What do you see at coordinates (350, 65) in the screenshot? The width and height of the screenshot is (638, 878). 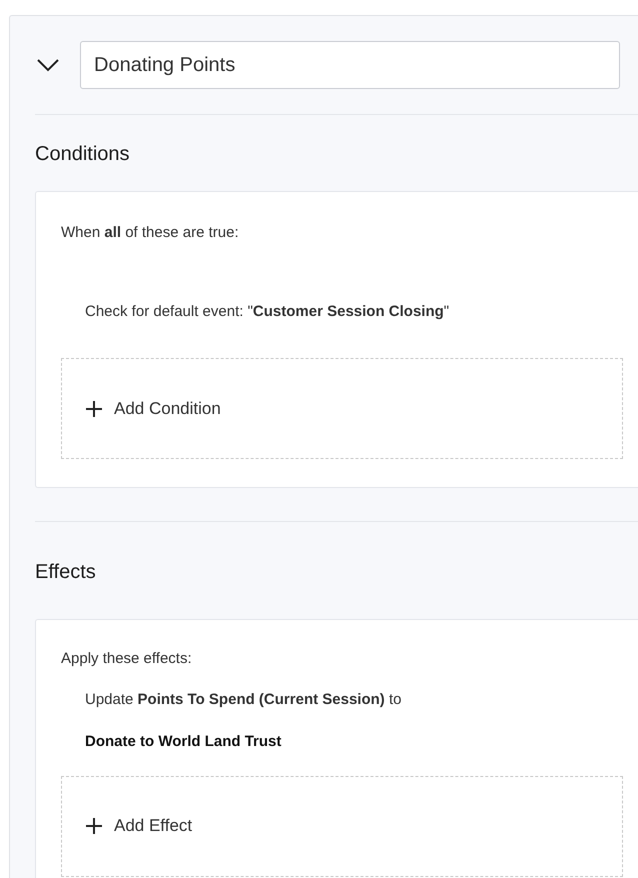 I see `rule-name-field: Donating Points` at bounding box center [350, 65].